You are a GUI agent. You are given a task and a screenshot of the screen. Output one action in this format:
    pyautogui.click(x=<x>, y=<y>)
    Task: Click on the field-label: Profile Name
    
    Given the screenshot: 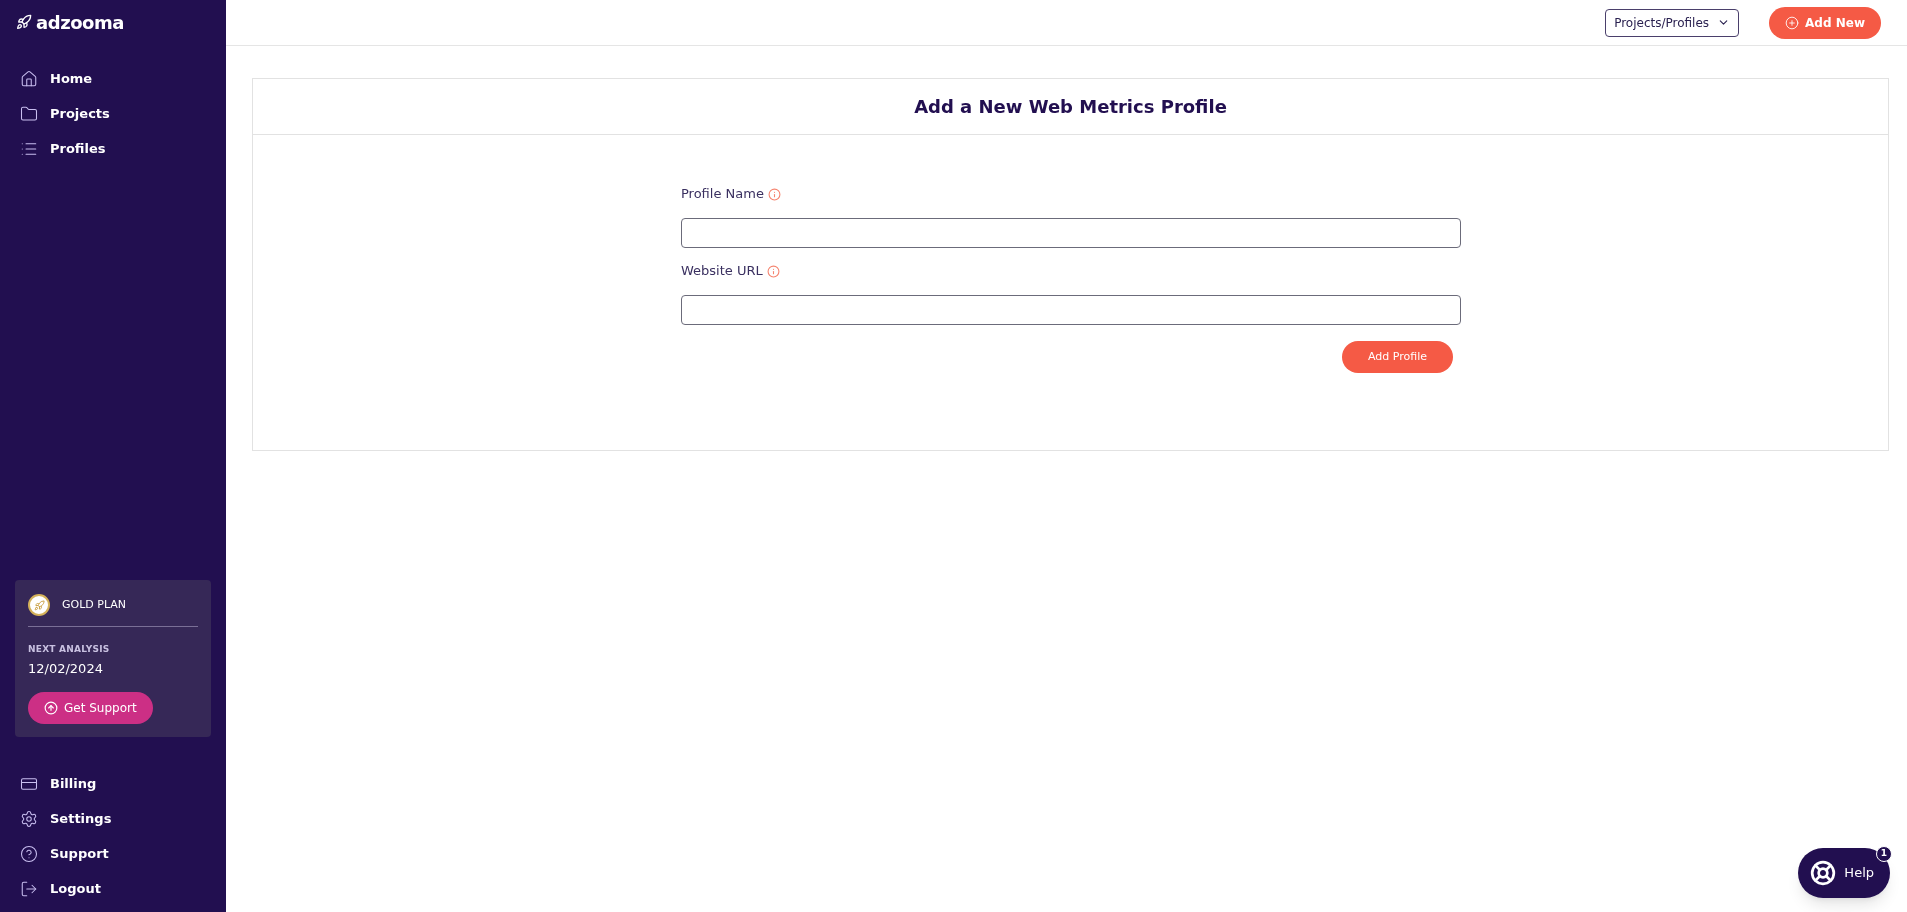 What is the action you would take?
    pyautogui.click(x=722, y=194)
    